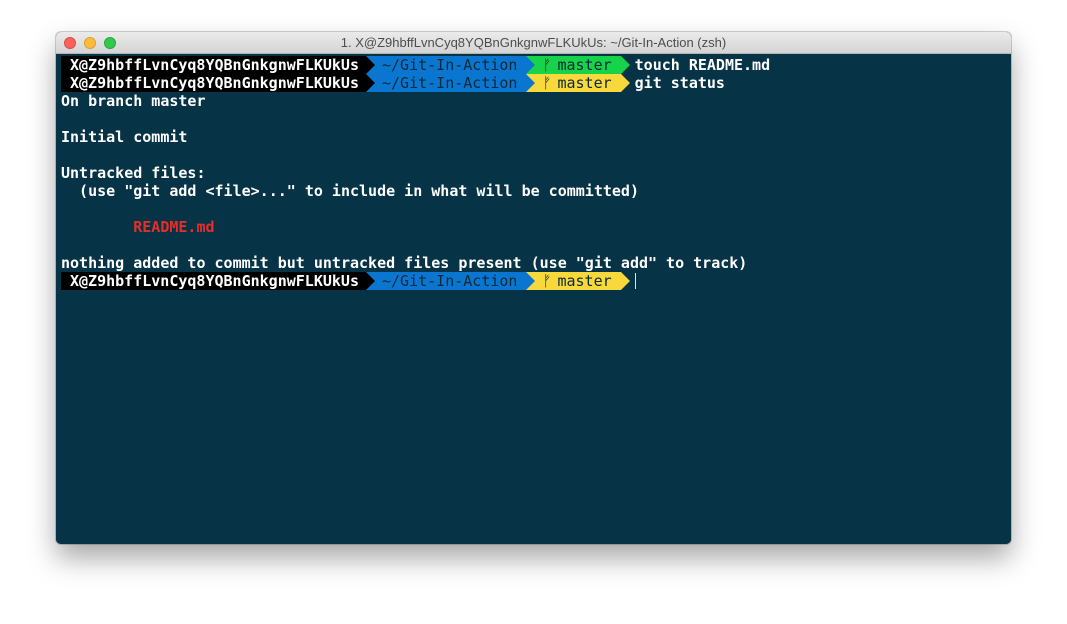 The height and width of the screenshot is (624, 1067). What do you see at coordinates (679, 83) in the screenshot?
I see `command-text: git status` at bounding box center [679, 83].